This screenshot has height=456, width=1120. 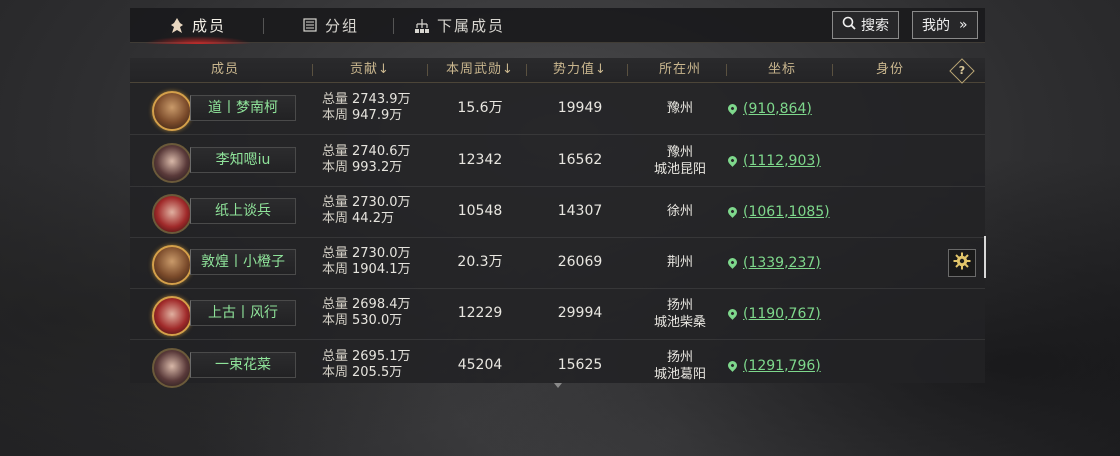 I want to click on week-value: 530.0万, so click(x=377, y=320).